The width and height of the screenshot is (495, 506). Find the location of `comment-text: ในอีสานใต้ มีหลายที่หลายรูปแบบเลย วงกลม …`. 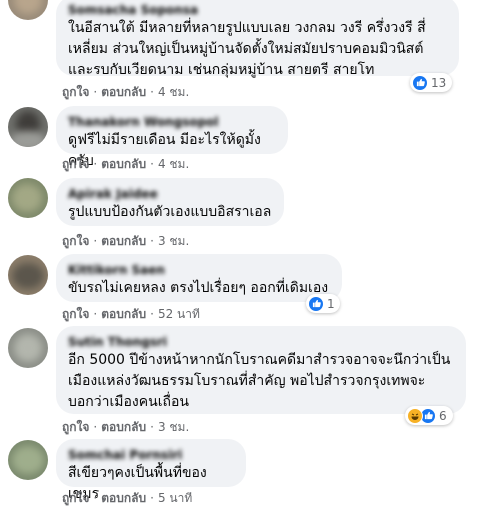

comment-text: ในอีสานใต้ มีหลายที่หลายรูปแบบเลย วงกลม … is located at coordinates (257, 49).